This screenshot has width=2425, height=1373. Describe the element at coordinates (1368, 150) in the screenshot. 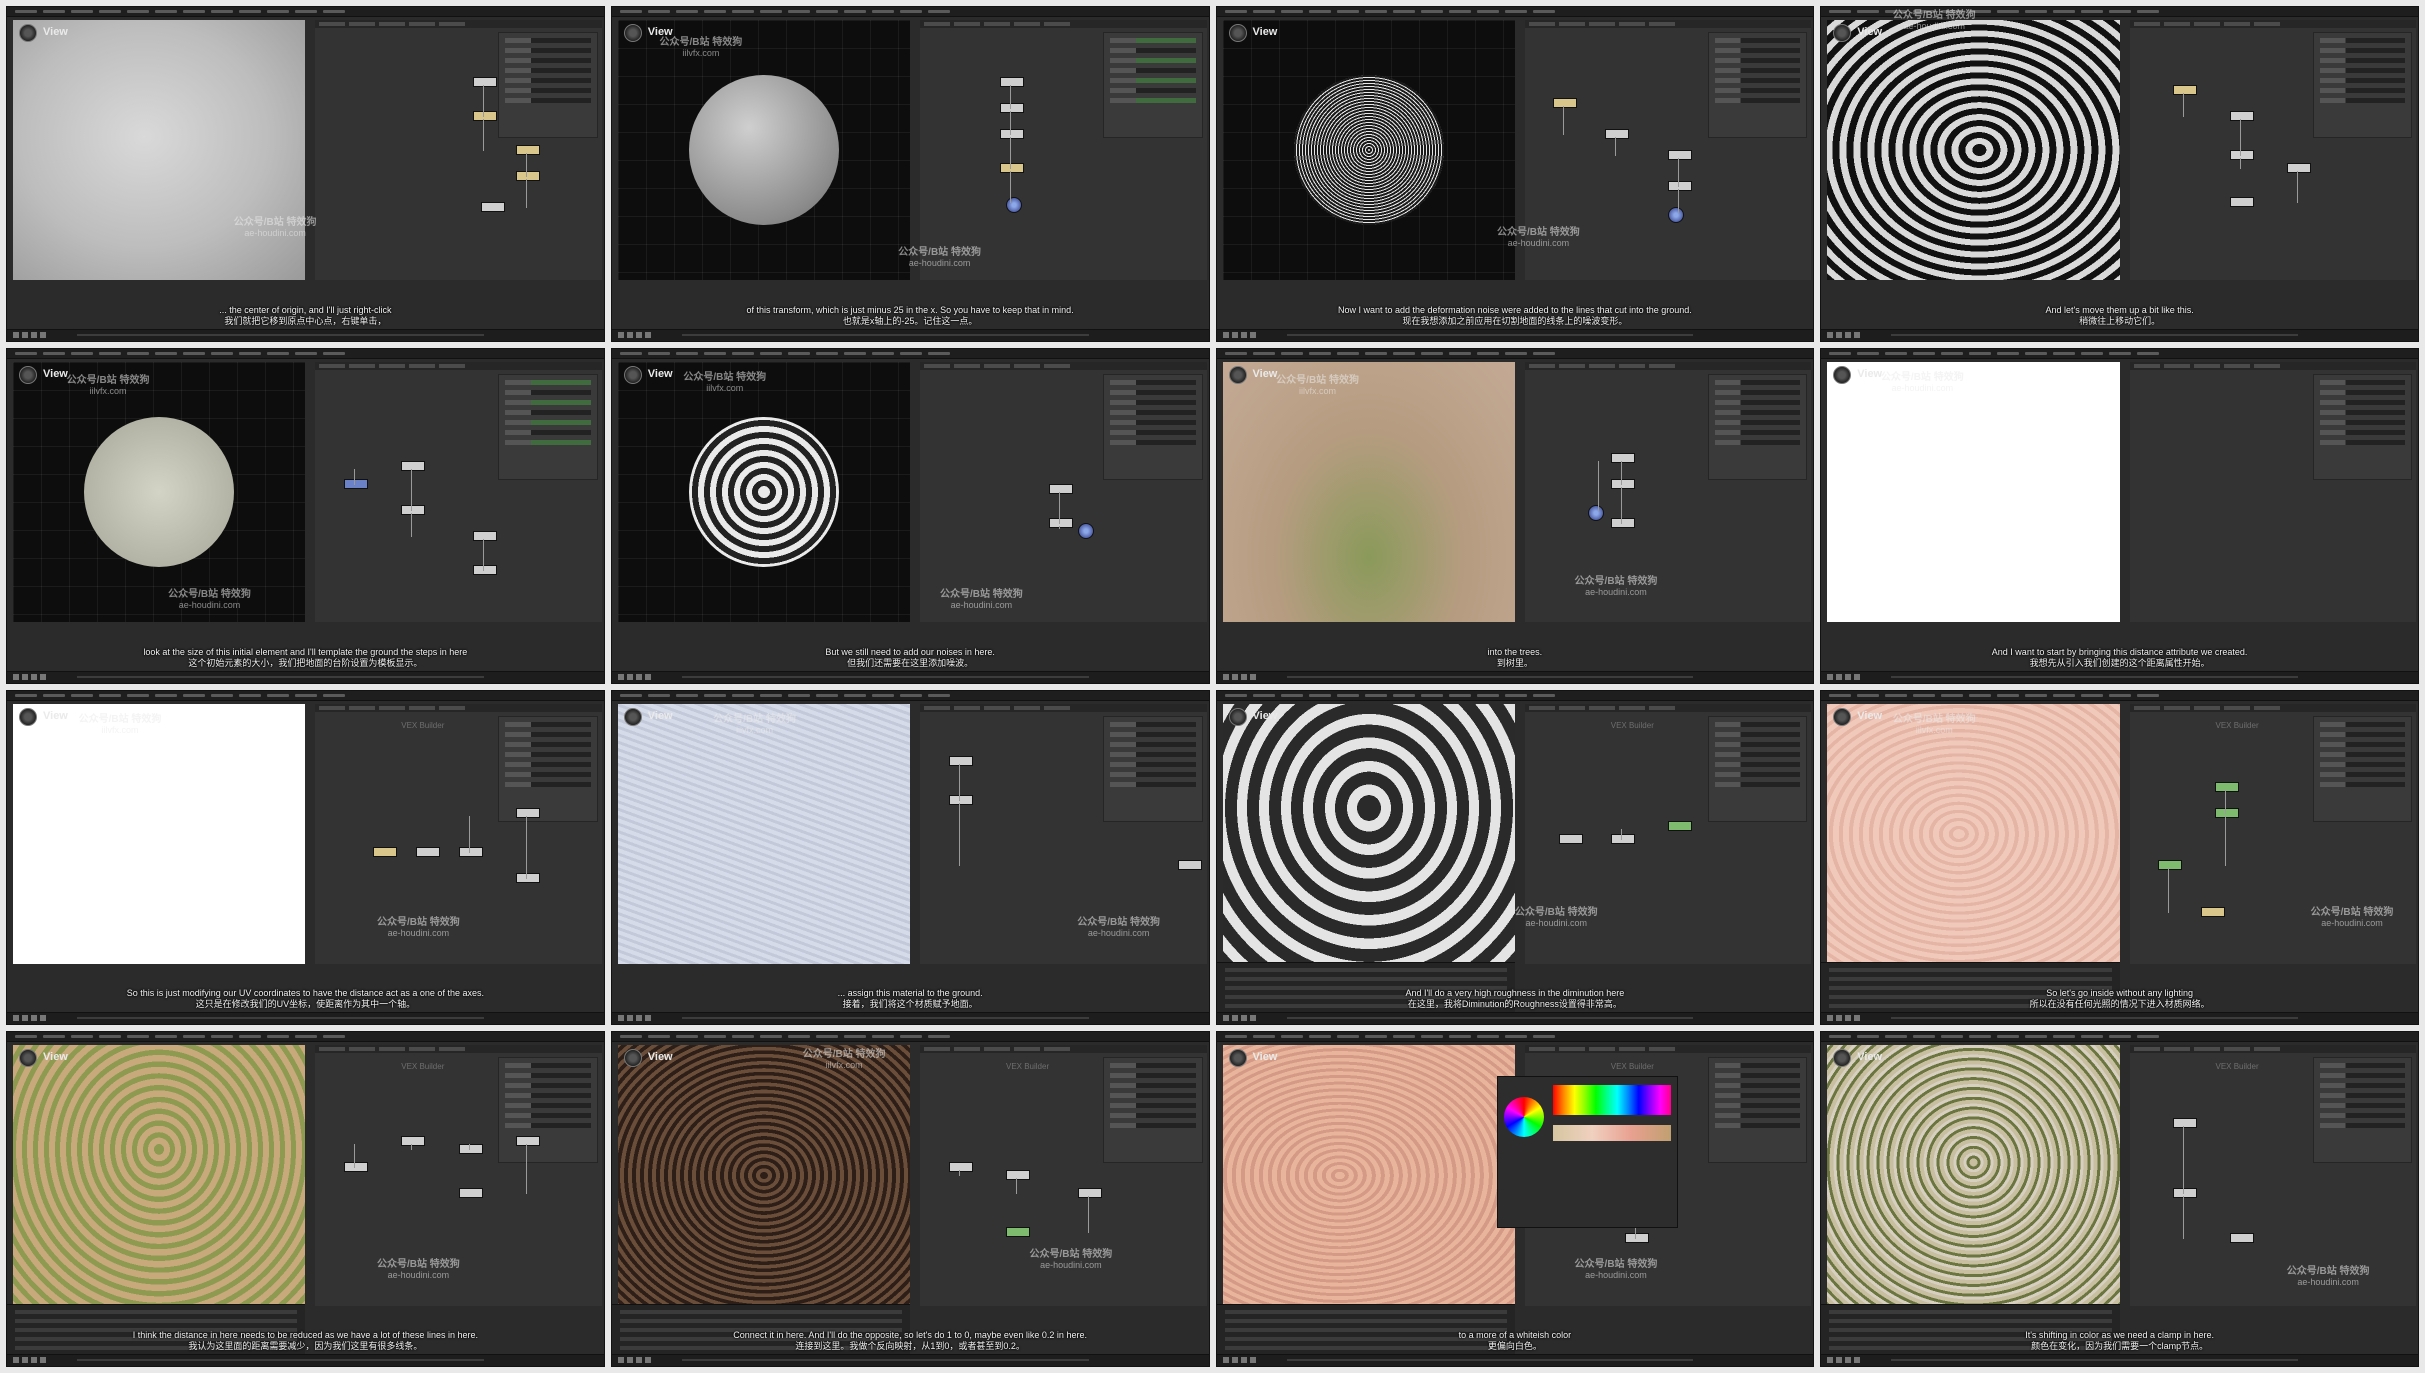

I see `scene-viewport: View` at that location.